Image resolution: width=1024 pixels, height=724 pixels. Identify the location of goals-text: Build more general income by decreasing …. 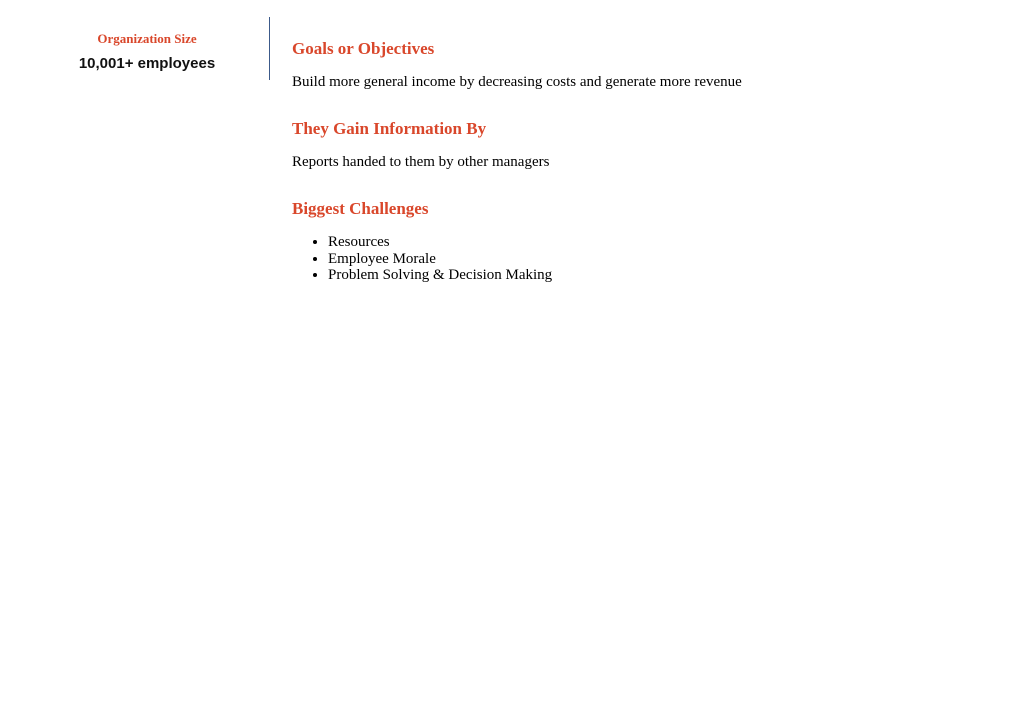
(517, 82).